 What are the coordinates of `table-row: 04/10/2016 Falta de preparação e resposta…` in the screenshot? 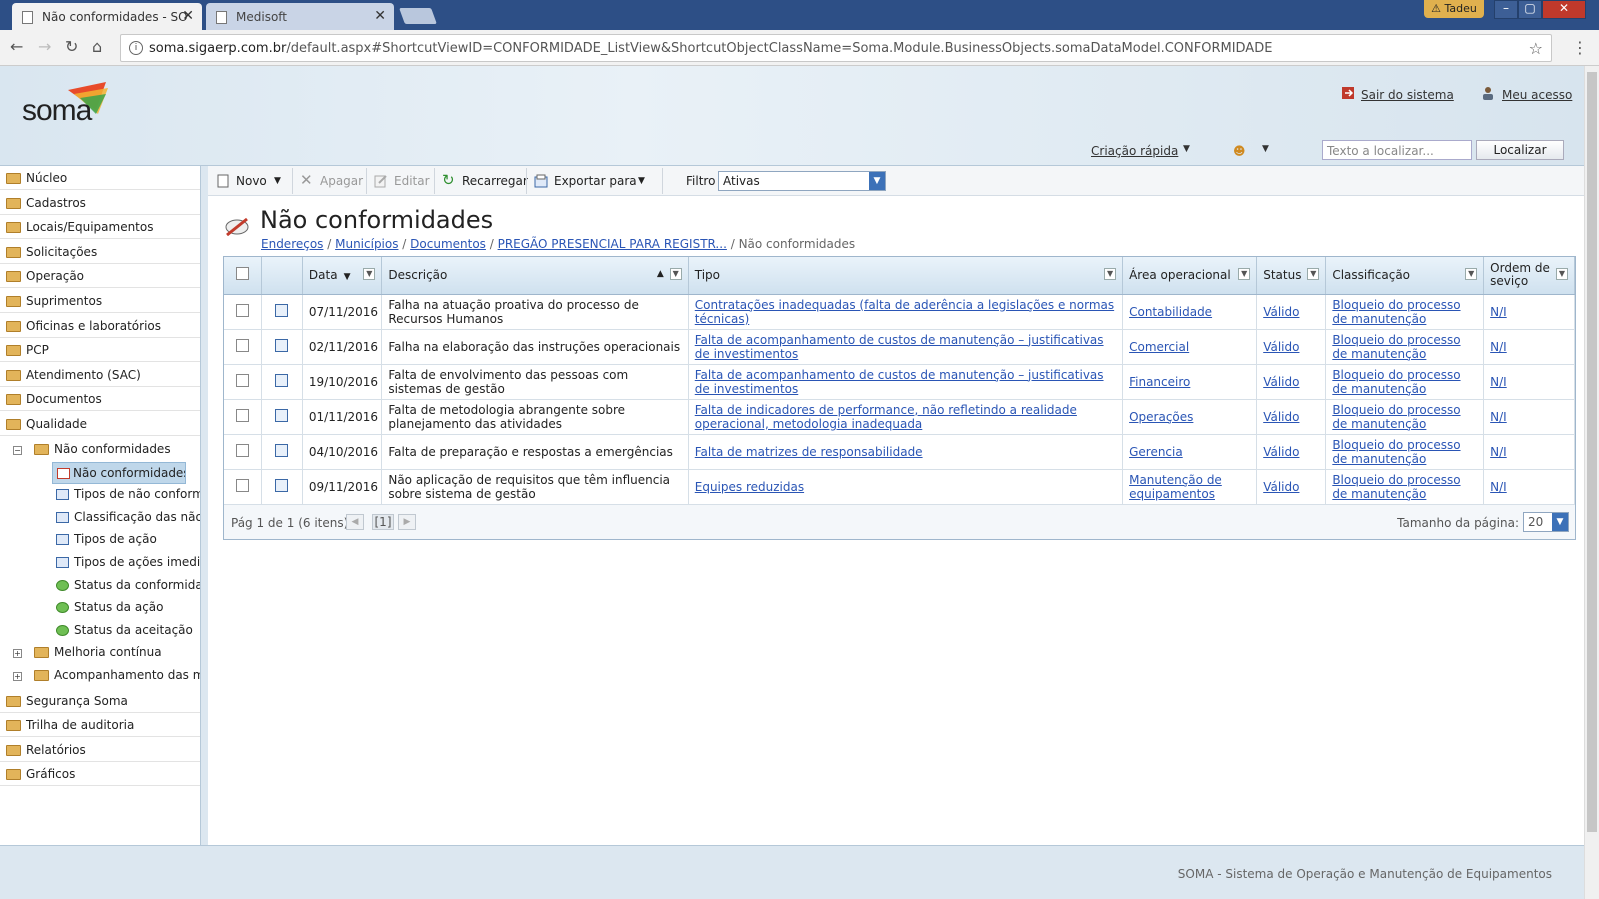 It's located at (899, 452).